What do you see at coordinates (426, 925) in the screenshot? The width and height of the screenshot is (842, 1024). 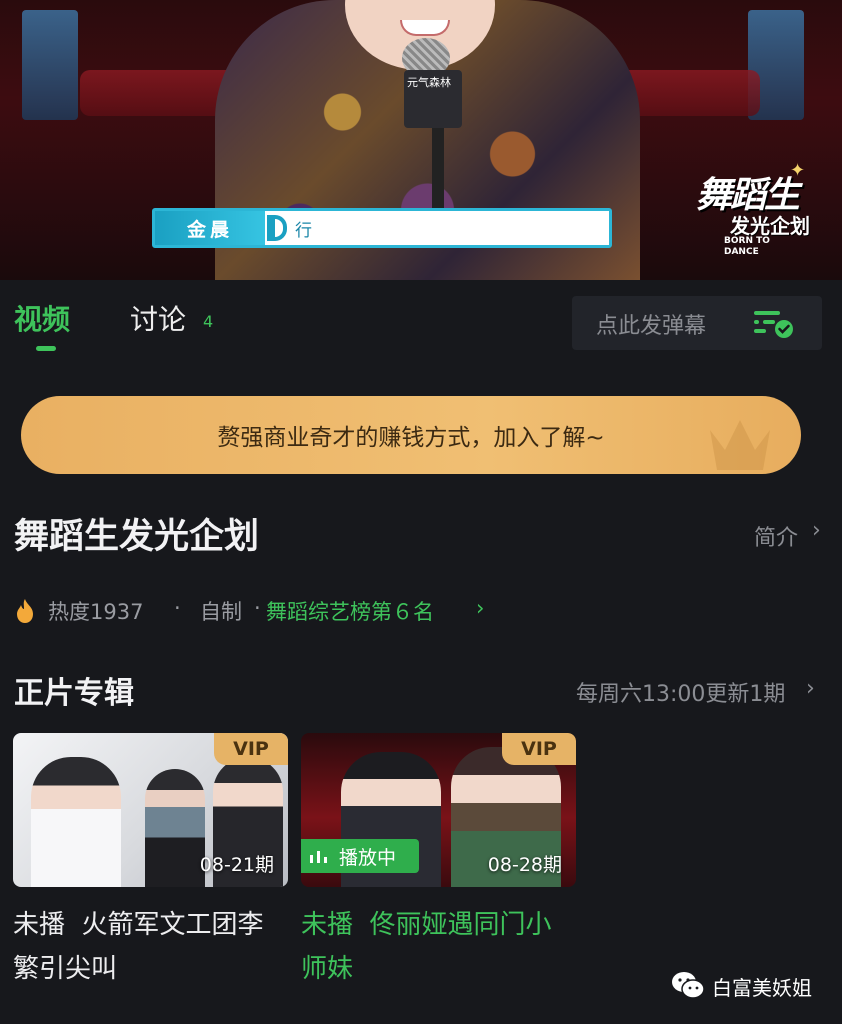 I see `episode-title-line: 未播 佟丽娅遇同门小` at bounding box center [426, 925].